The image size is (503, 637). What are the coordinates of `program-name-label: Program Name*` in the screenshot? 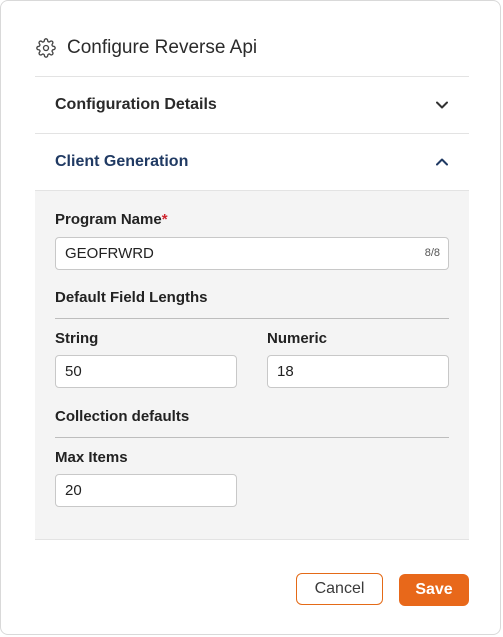 It's located at (111, 219).